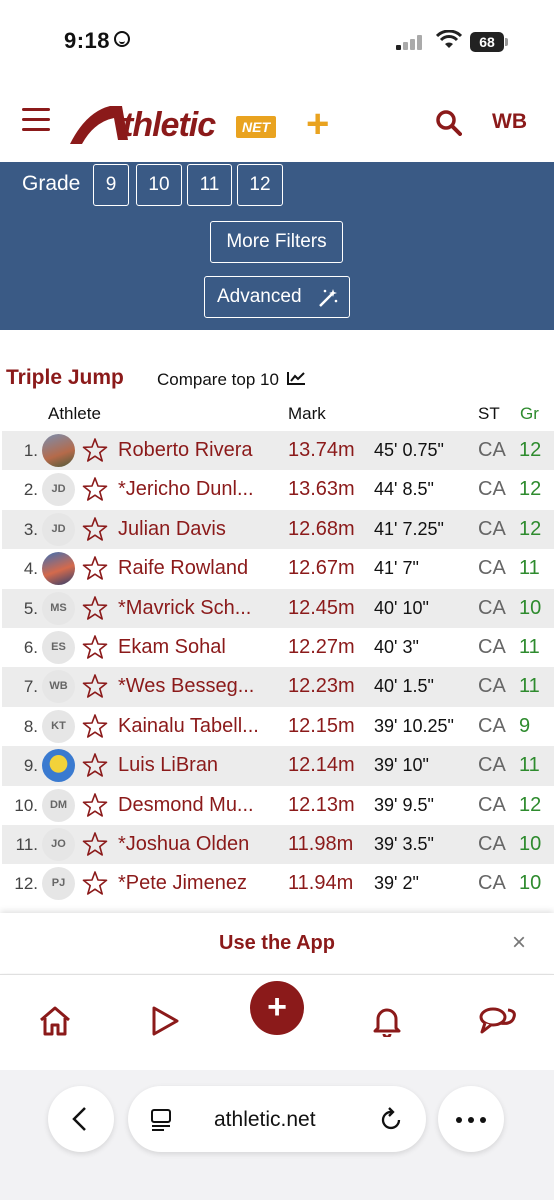  I want to click on table-row: 3. JD Julian Davis 12.68m 41' 7.25" CA 12, so click(278, 529).